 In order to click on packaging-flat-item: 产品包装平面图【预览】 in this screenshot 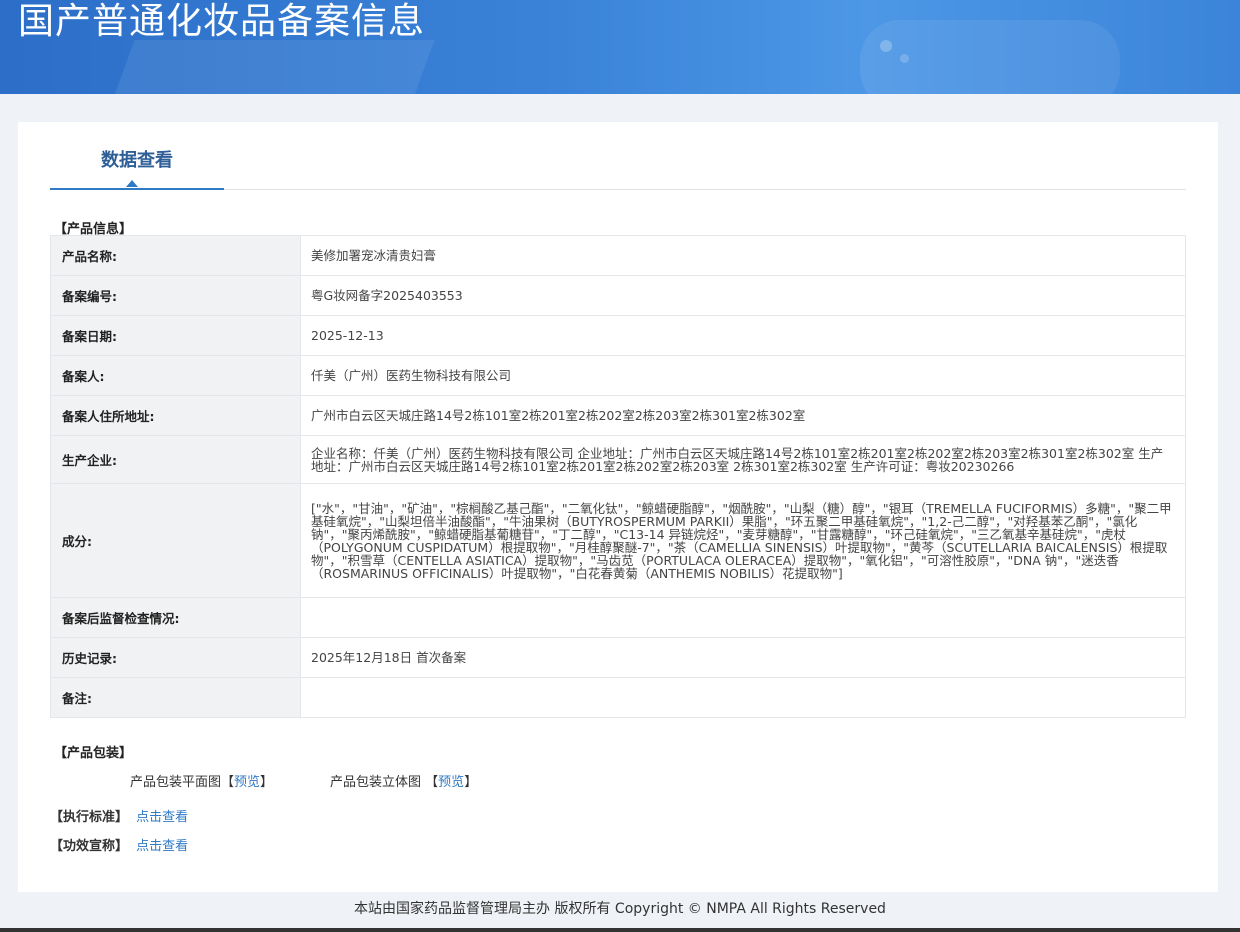, I will do `click(201, 780)`.